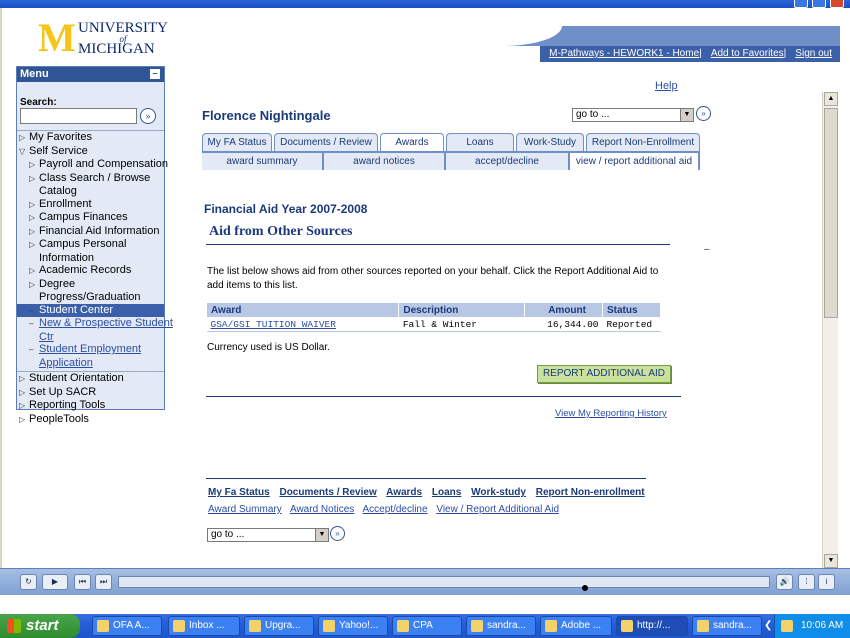 This screenshot has width=850, height=638. What do you see at coordinates (480, 142) in the screenshot?
I see `tab-loans: Loans` at bounding box center [480, 142].